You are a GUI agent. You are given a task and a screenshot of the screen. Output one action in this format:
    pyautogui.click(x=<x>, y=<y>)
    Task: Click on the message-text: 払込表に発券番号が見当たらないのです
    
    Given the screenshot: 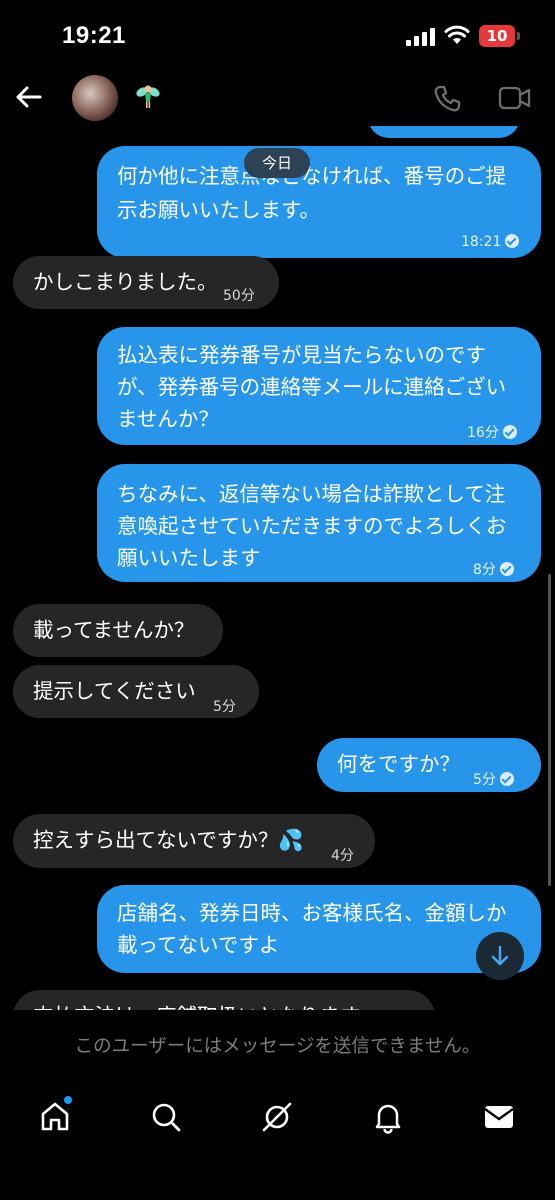 What is the action you would take?
    pyautogui.click(x=301, y=355)
    